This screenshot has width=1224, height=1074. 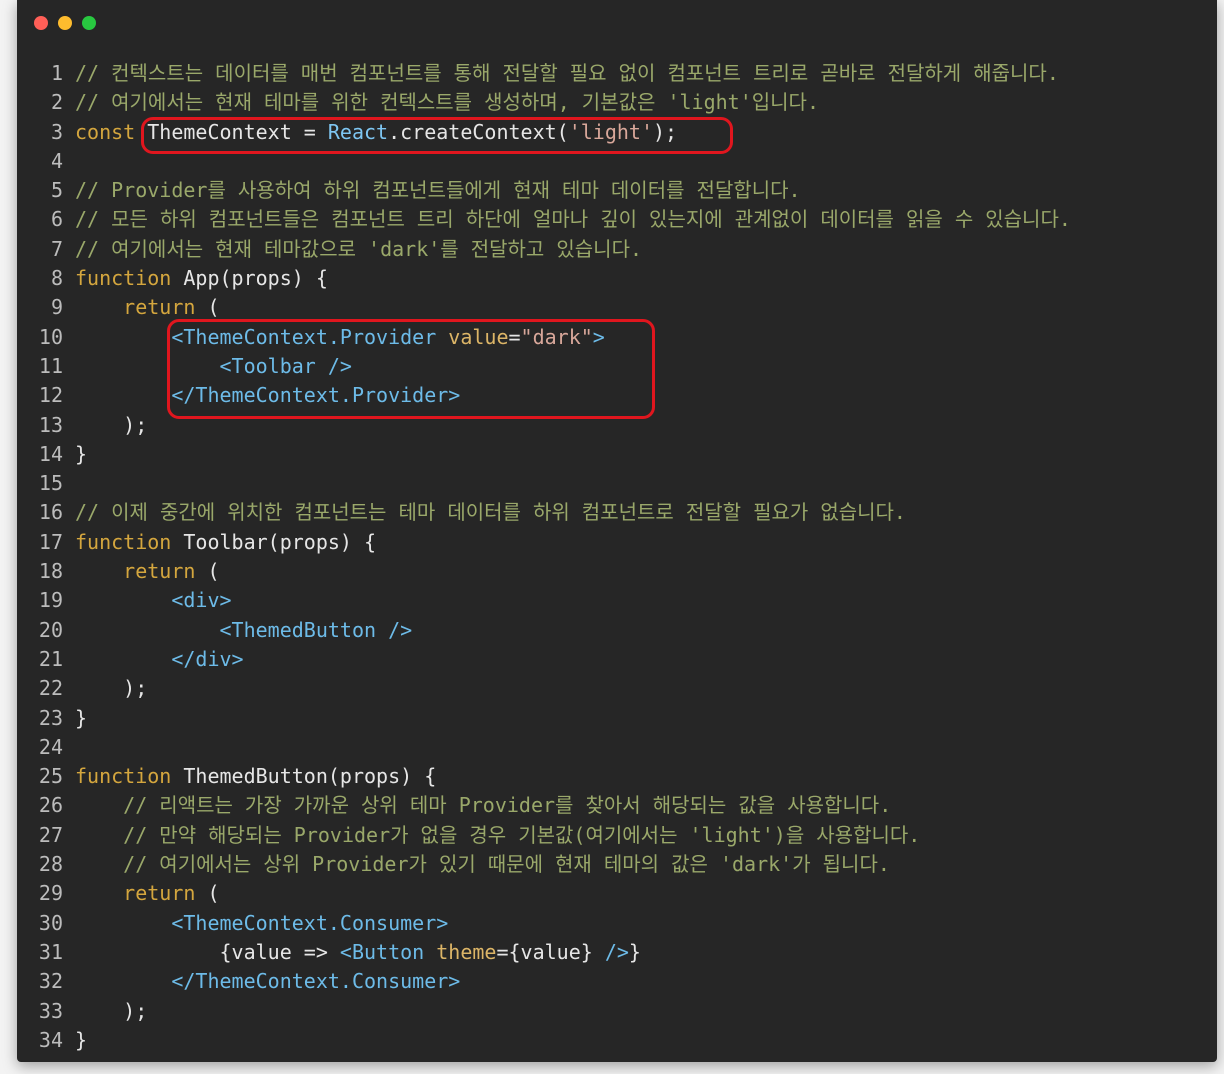 I want to click on line-number: 6, so click(x=56, y=219).